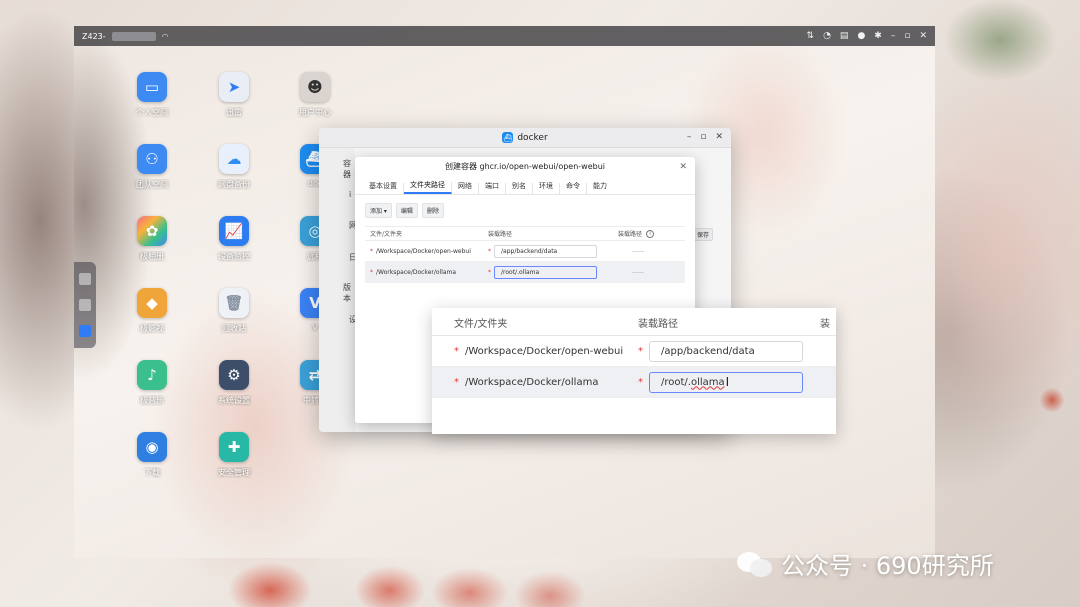 This screenshot has height=607, width=1080. Describe the element at coordinates (165, 36) in the screenshot. I see `wifi-icon: ◠` at that location.